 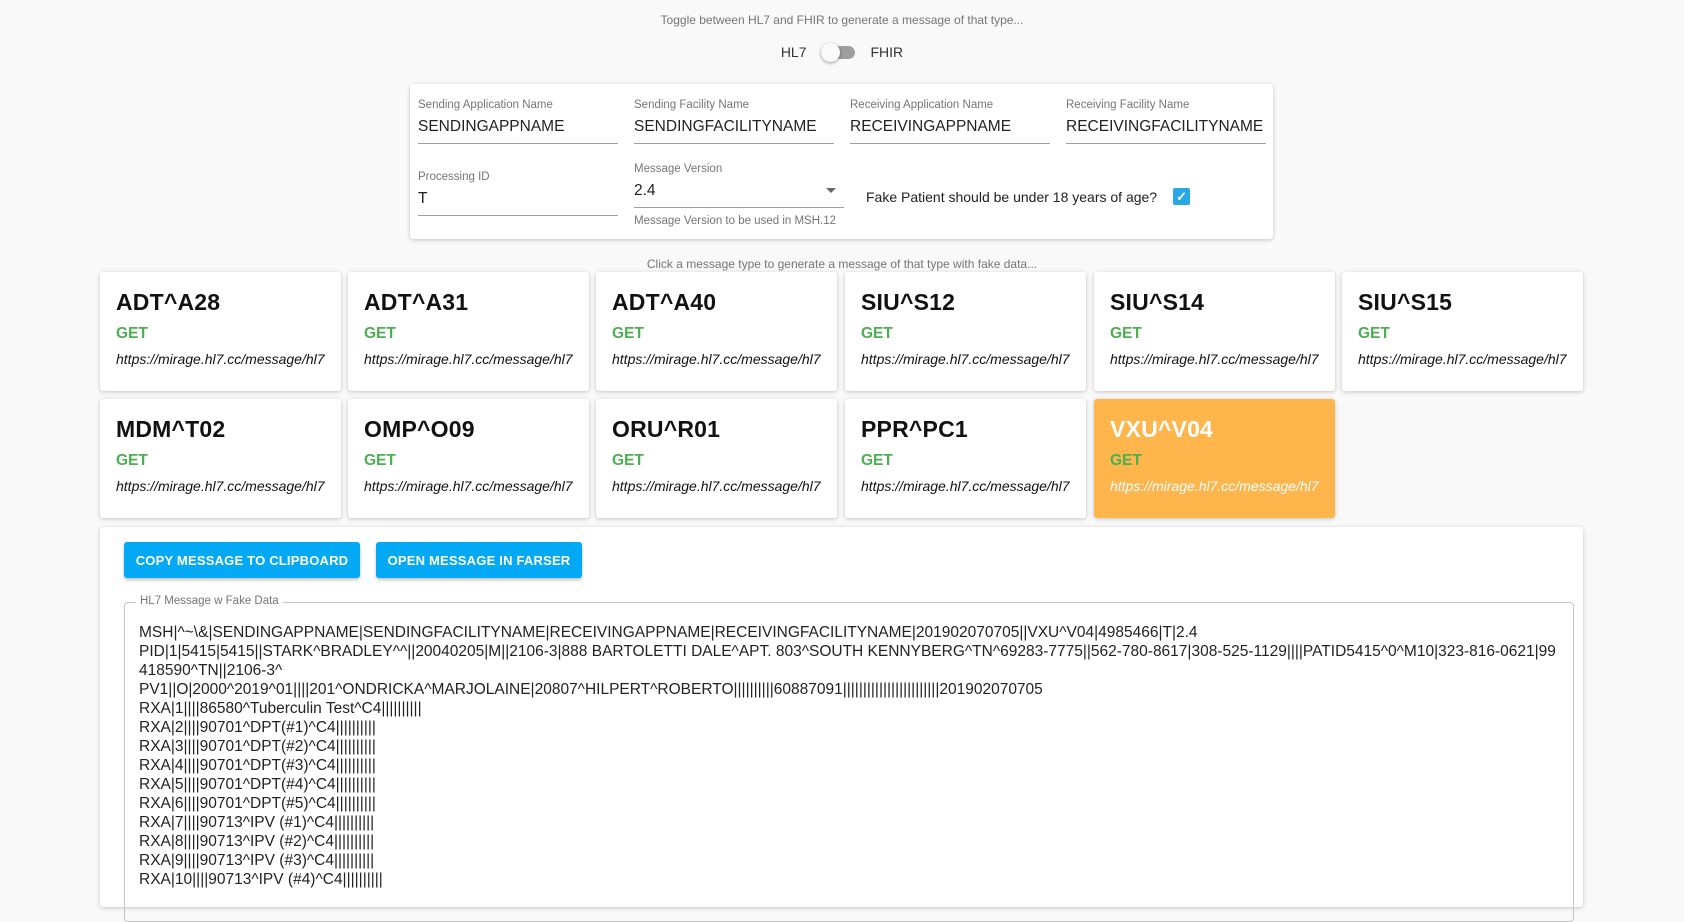 I want to click on card-title: ORU^R01, so click(x=666, y=429).